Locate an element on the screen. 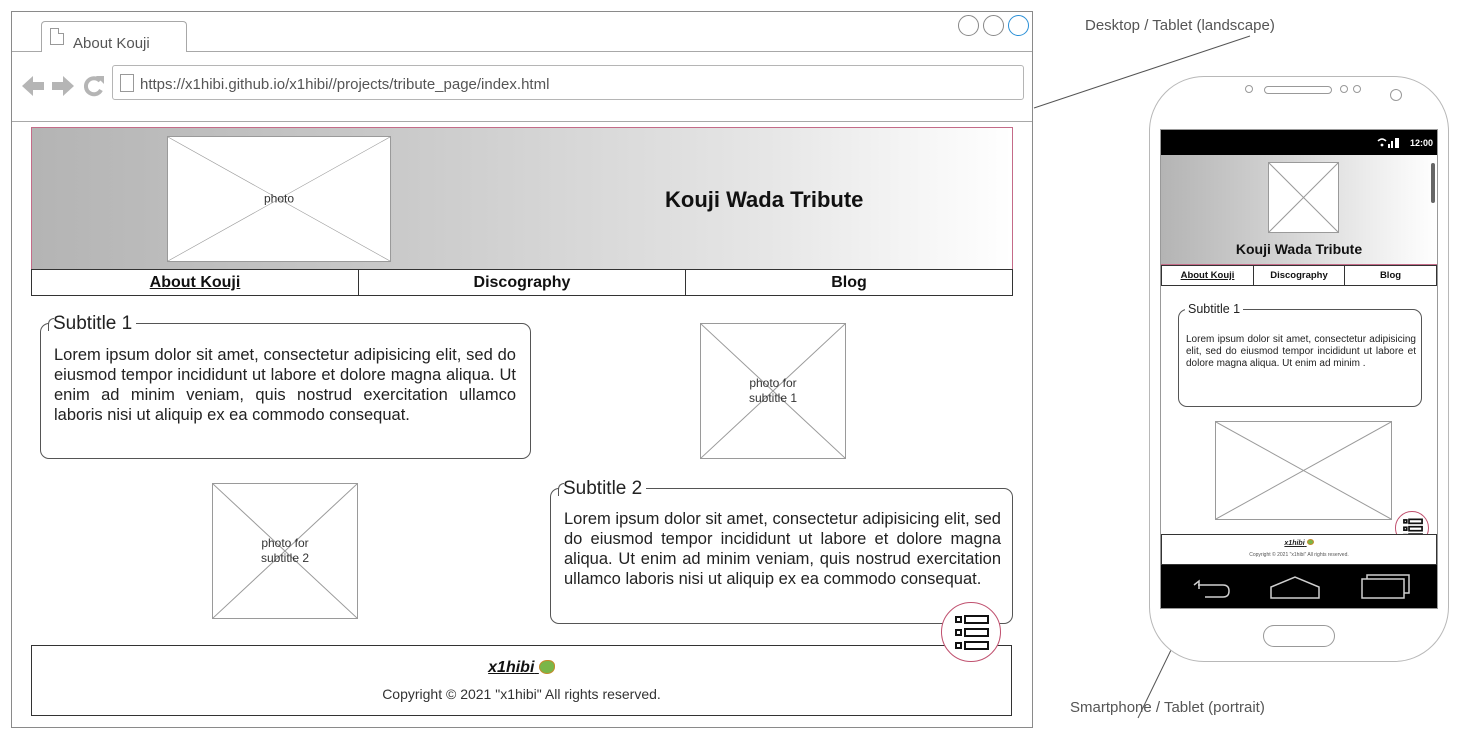 The image size is (1460, 740). status-clock: 12:00 is located at coordinates (1421, 143).